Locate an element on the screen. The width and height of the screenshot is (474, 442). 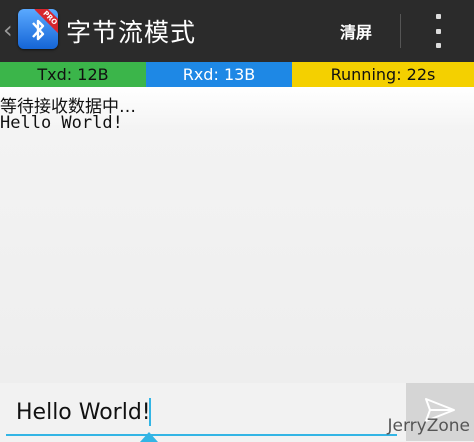
chevron-left-icon: ‹ is located at coordinates (8, 30).